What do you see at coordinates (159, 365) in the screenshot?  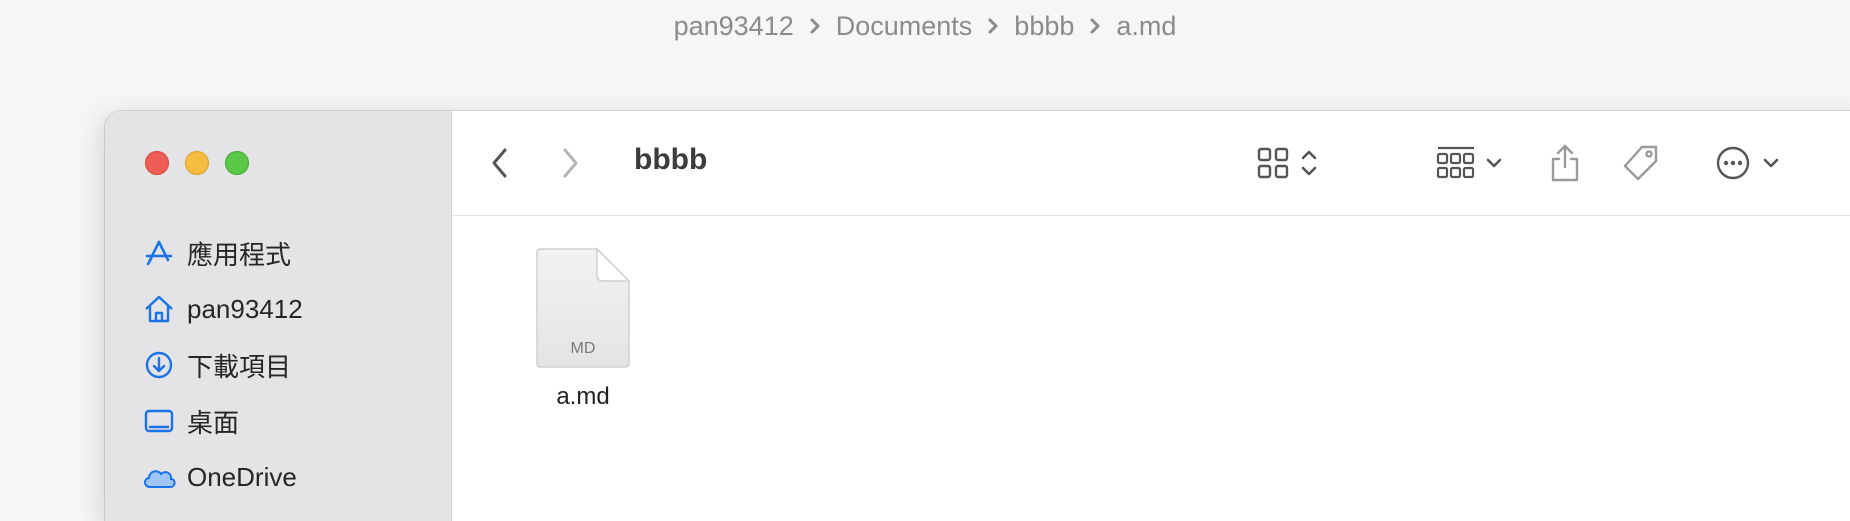 I see `download-icon` at bounding box center [159, 365].